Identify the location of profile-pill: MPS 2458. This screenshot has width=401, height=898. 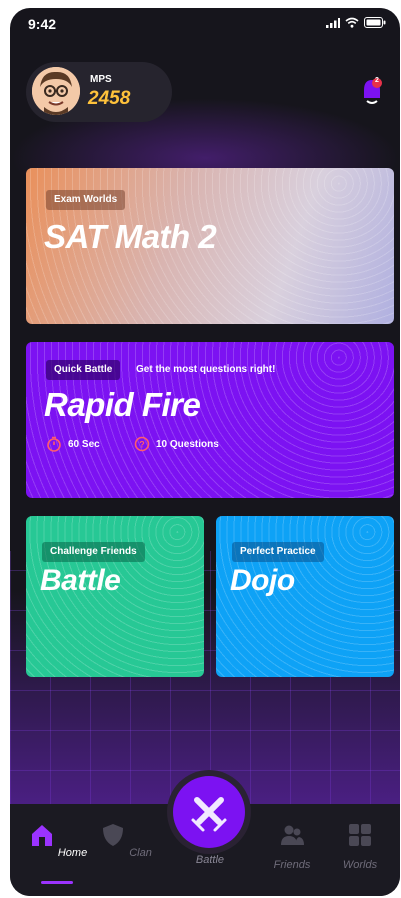
(99, 92).